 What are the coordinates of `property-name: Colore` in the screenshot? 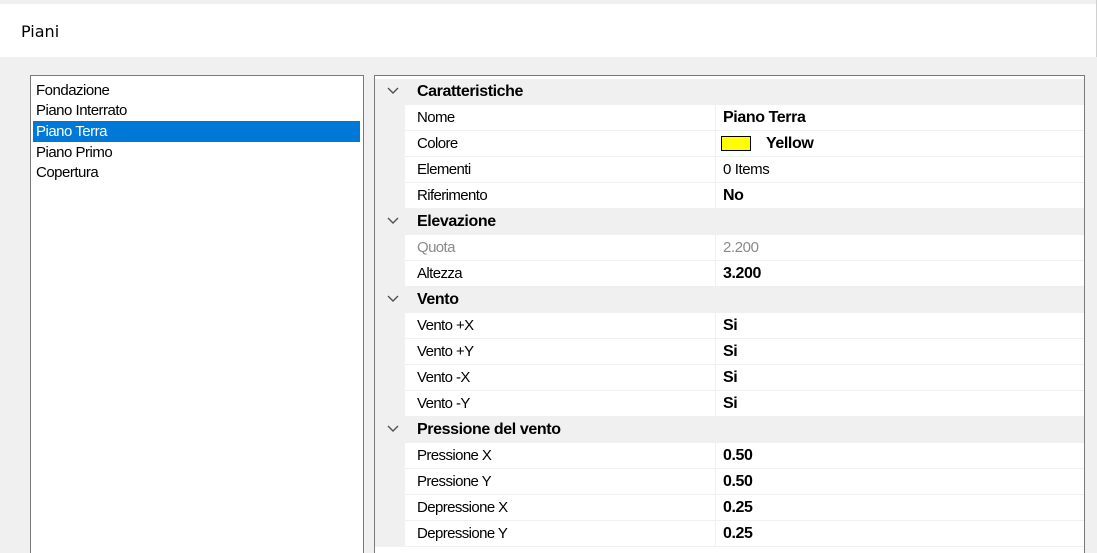 It's located at (437, 143).